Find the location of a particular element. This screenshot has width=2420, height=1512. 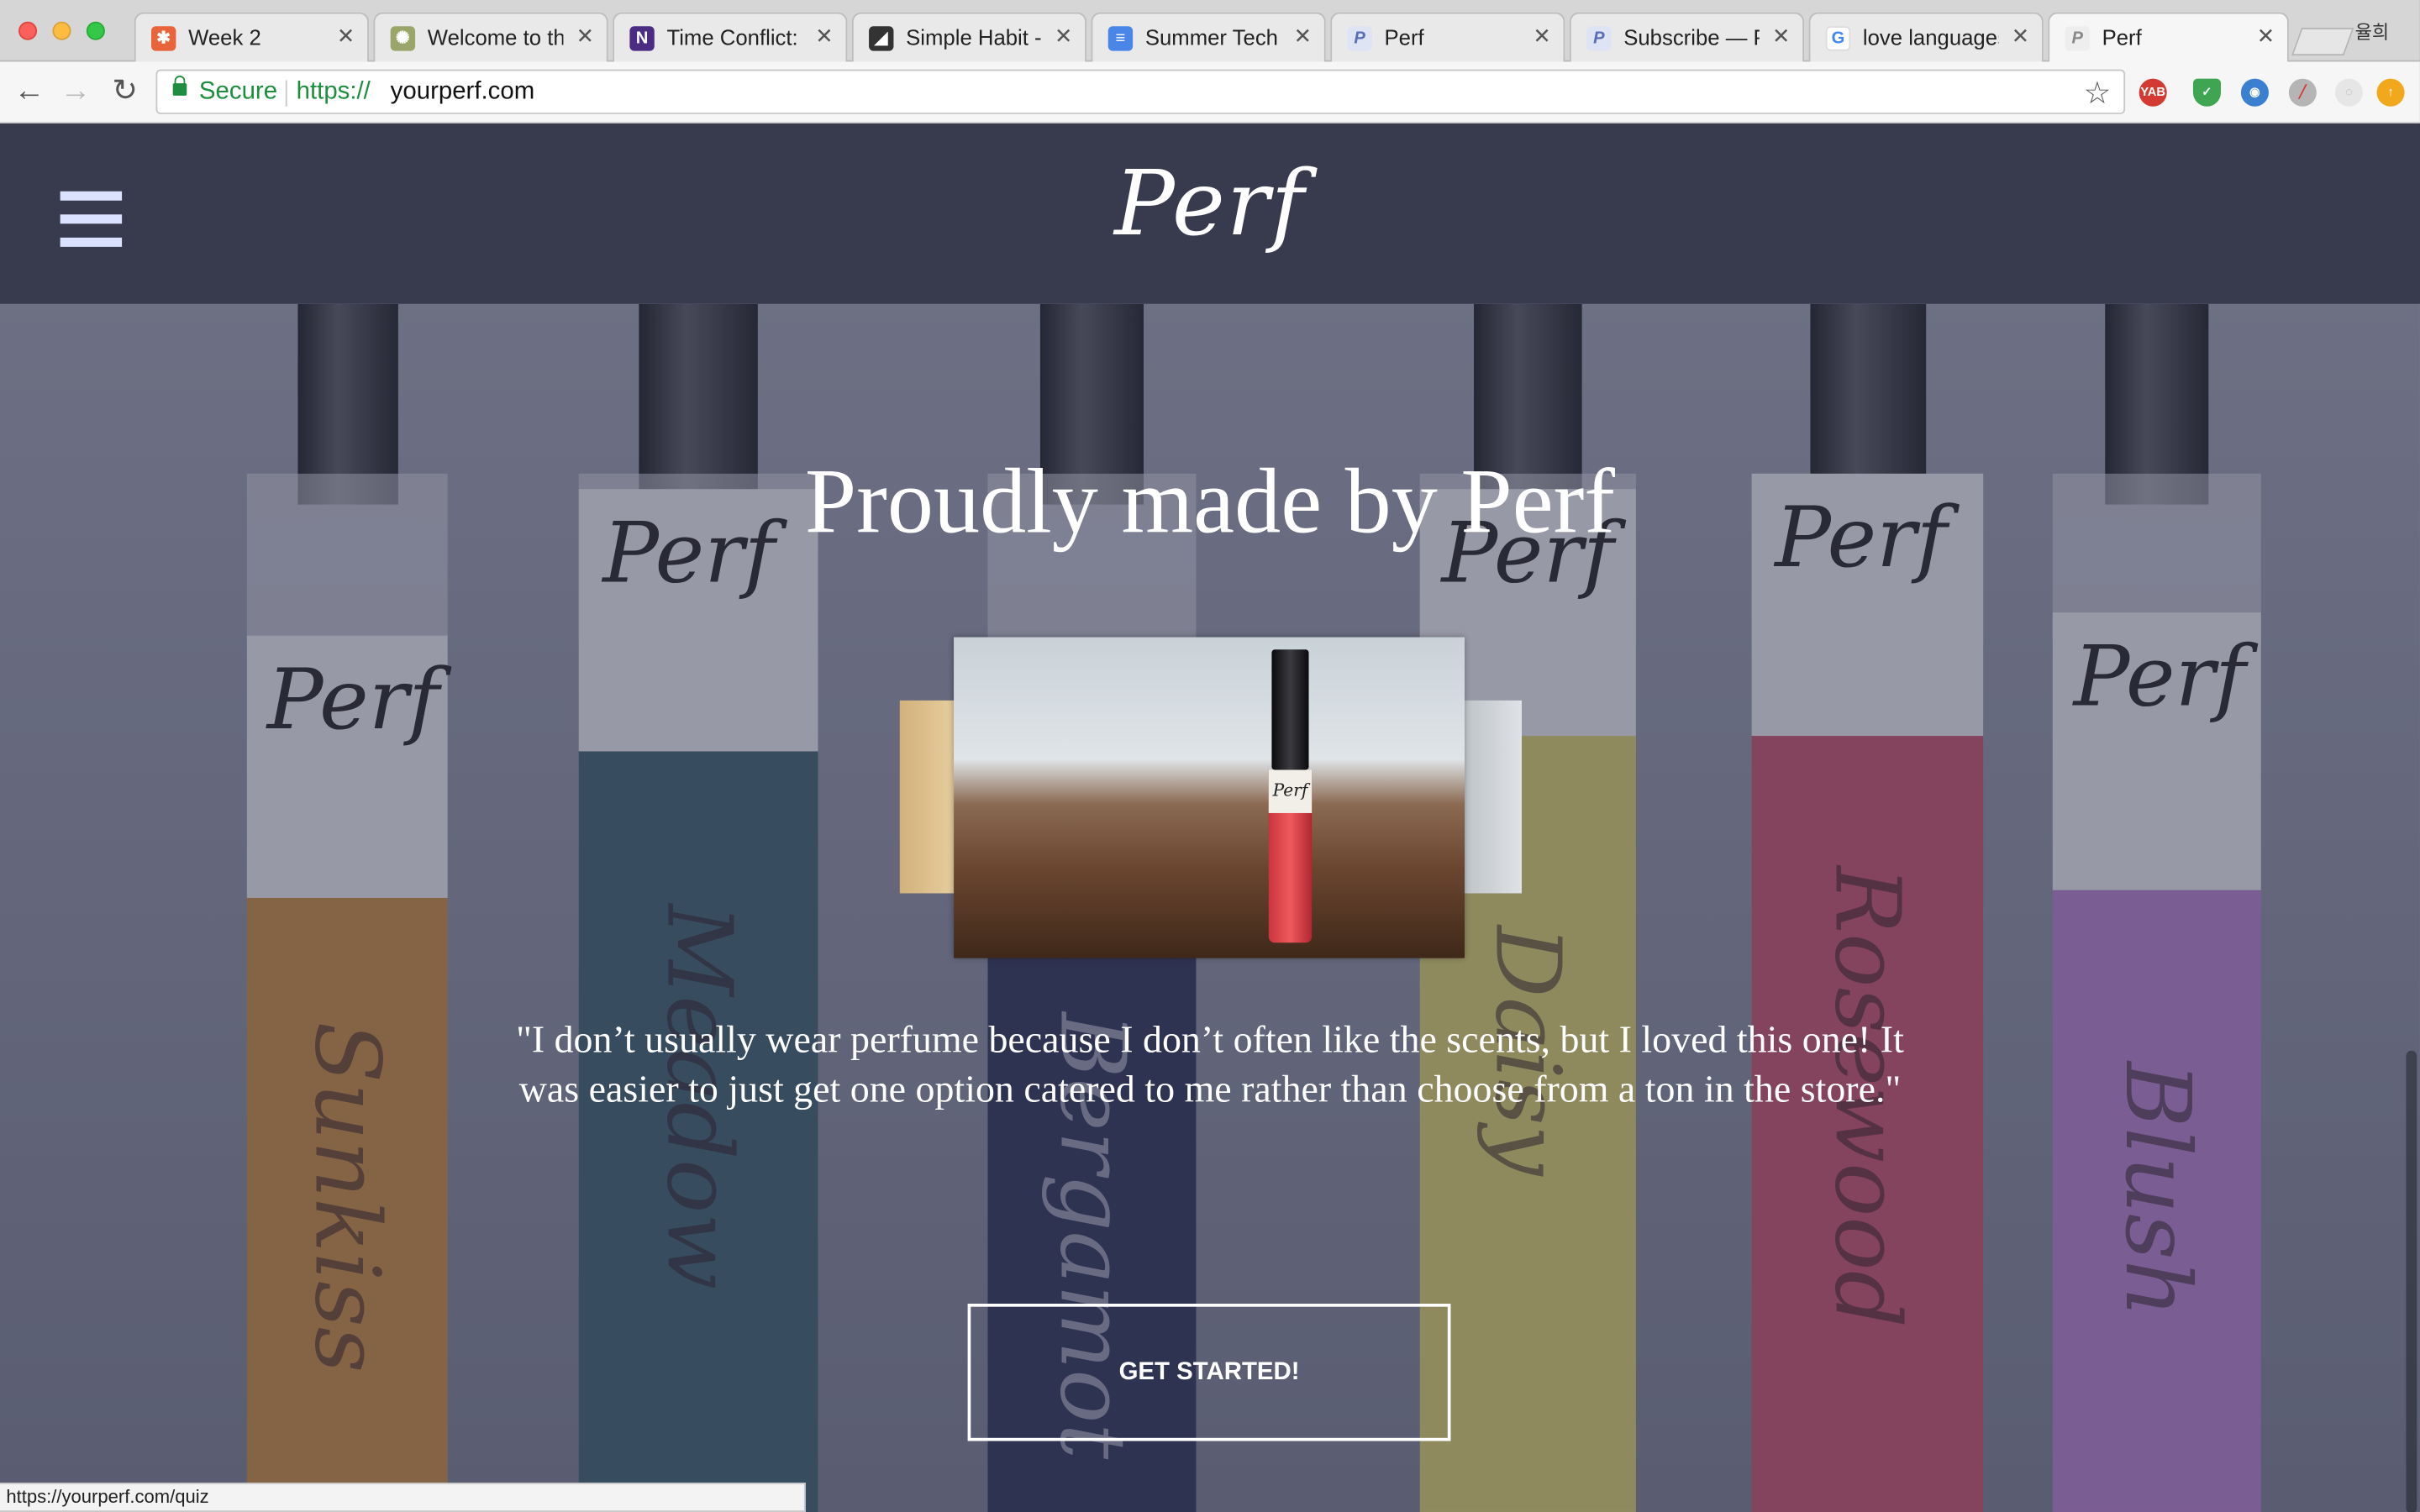

eyedropper-icon: ╱ is located at coordinates (2302, 92).